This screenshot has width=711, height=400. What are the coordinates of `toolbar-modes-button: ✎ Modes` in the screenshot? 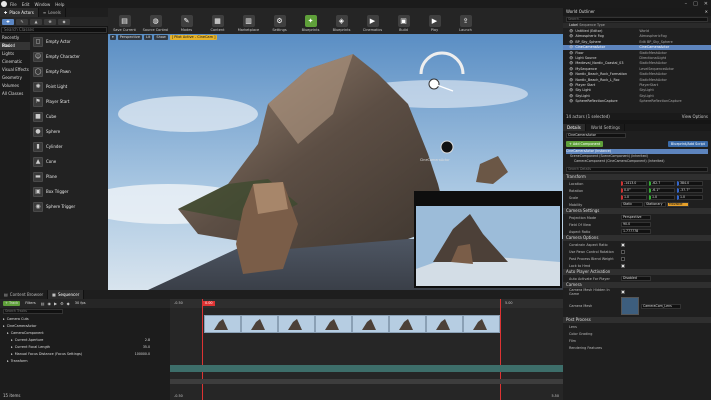 It's located at (186, 21).